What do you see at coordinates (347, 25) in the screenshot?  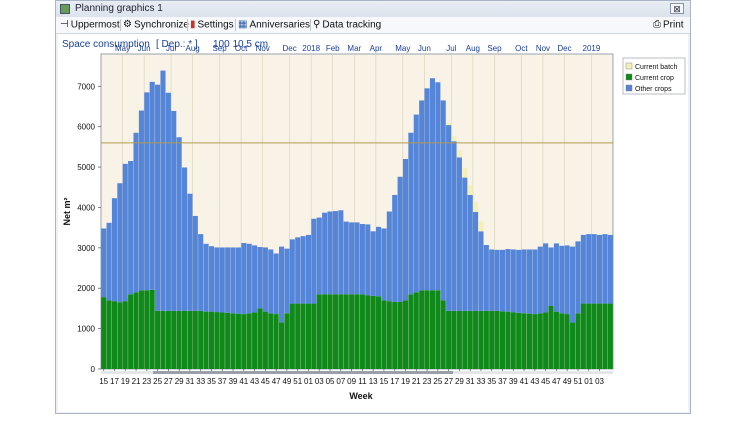 I see `data-tracking-button: ⚲ Data tracking` at bounding box center [347, 25].